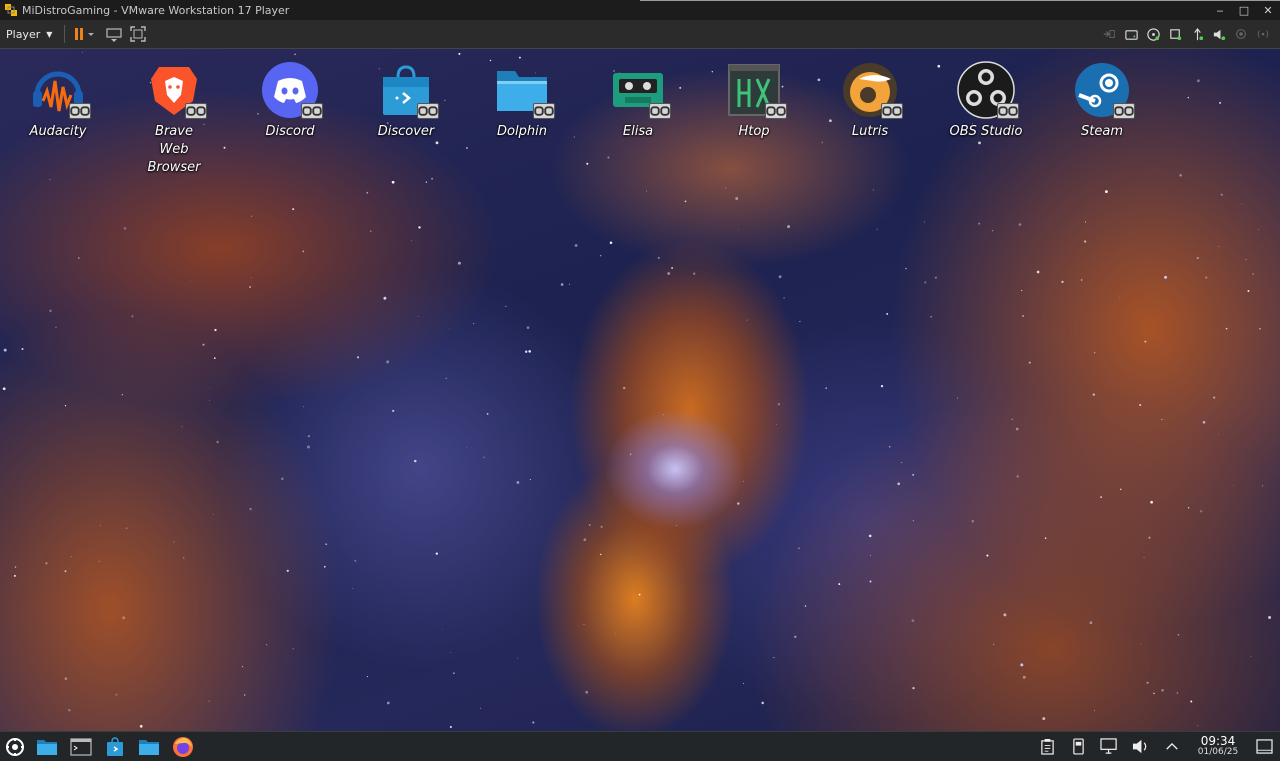 The height and width of the screenshot is (761, 1280). Describe the element at coordinates (15, 746) in the screenshot. I see `application-launcher-button` at that location.